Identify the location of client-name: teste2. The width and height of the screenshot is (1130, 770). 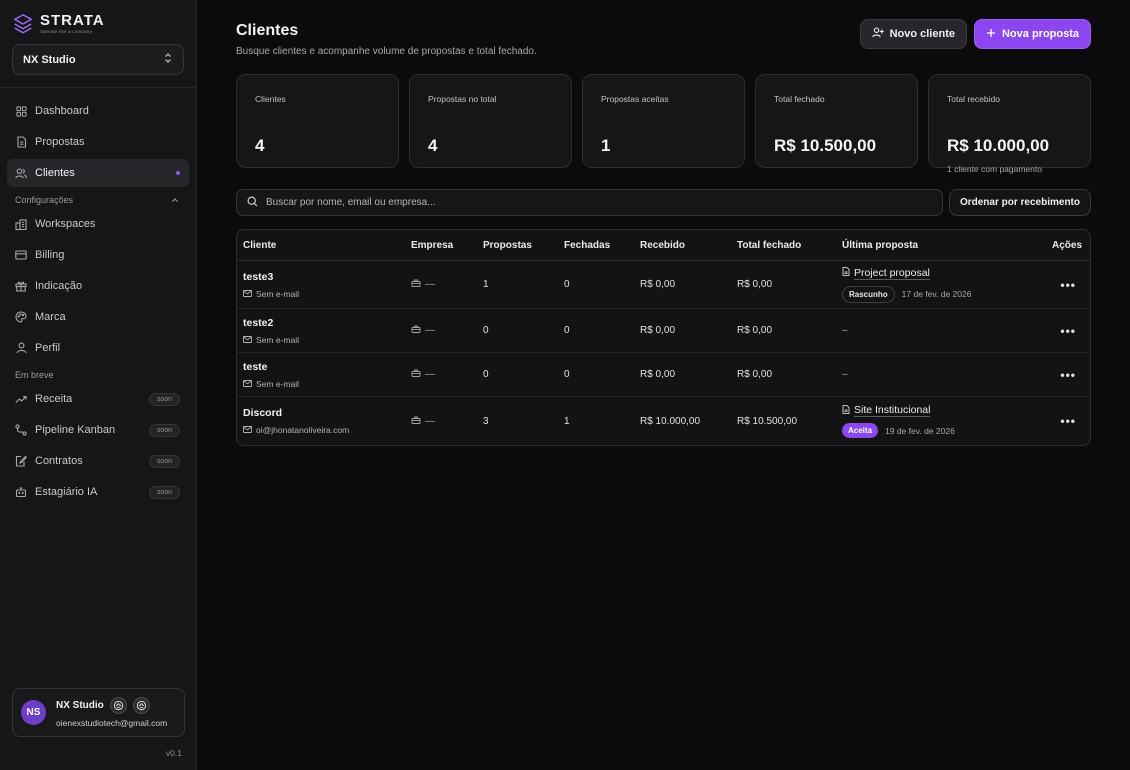
(324, 323).